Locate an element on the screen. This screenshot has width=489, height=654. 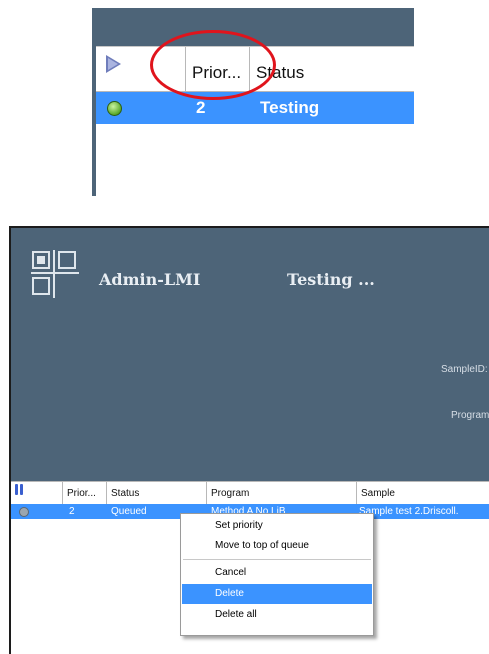
user-name: Admin-LMI is located at coordinates (150, 279).